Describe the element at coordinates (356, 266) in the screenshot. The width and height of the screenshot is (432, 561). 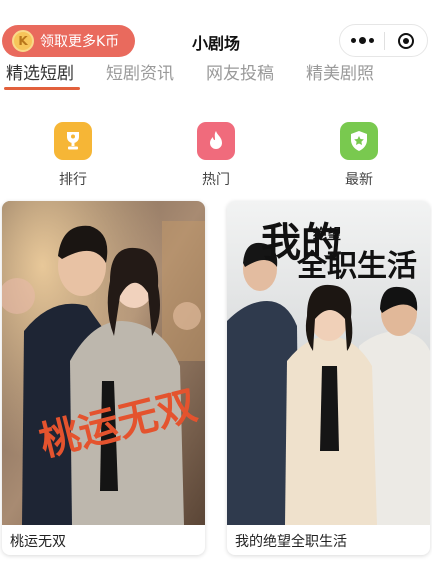
I see `poster-title-line-3: 全职生活` at that location.